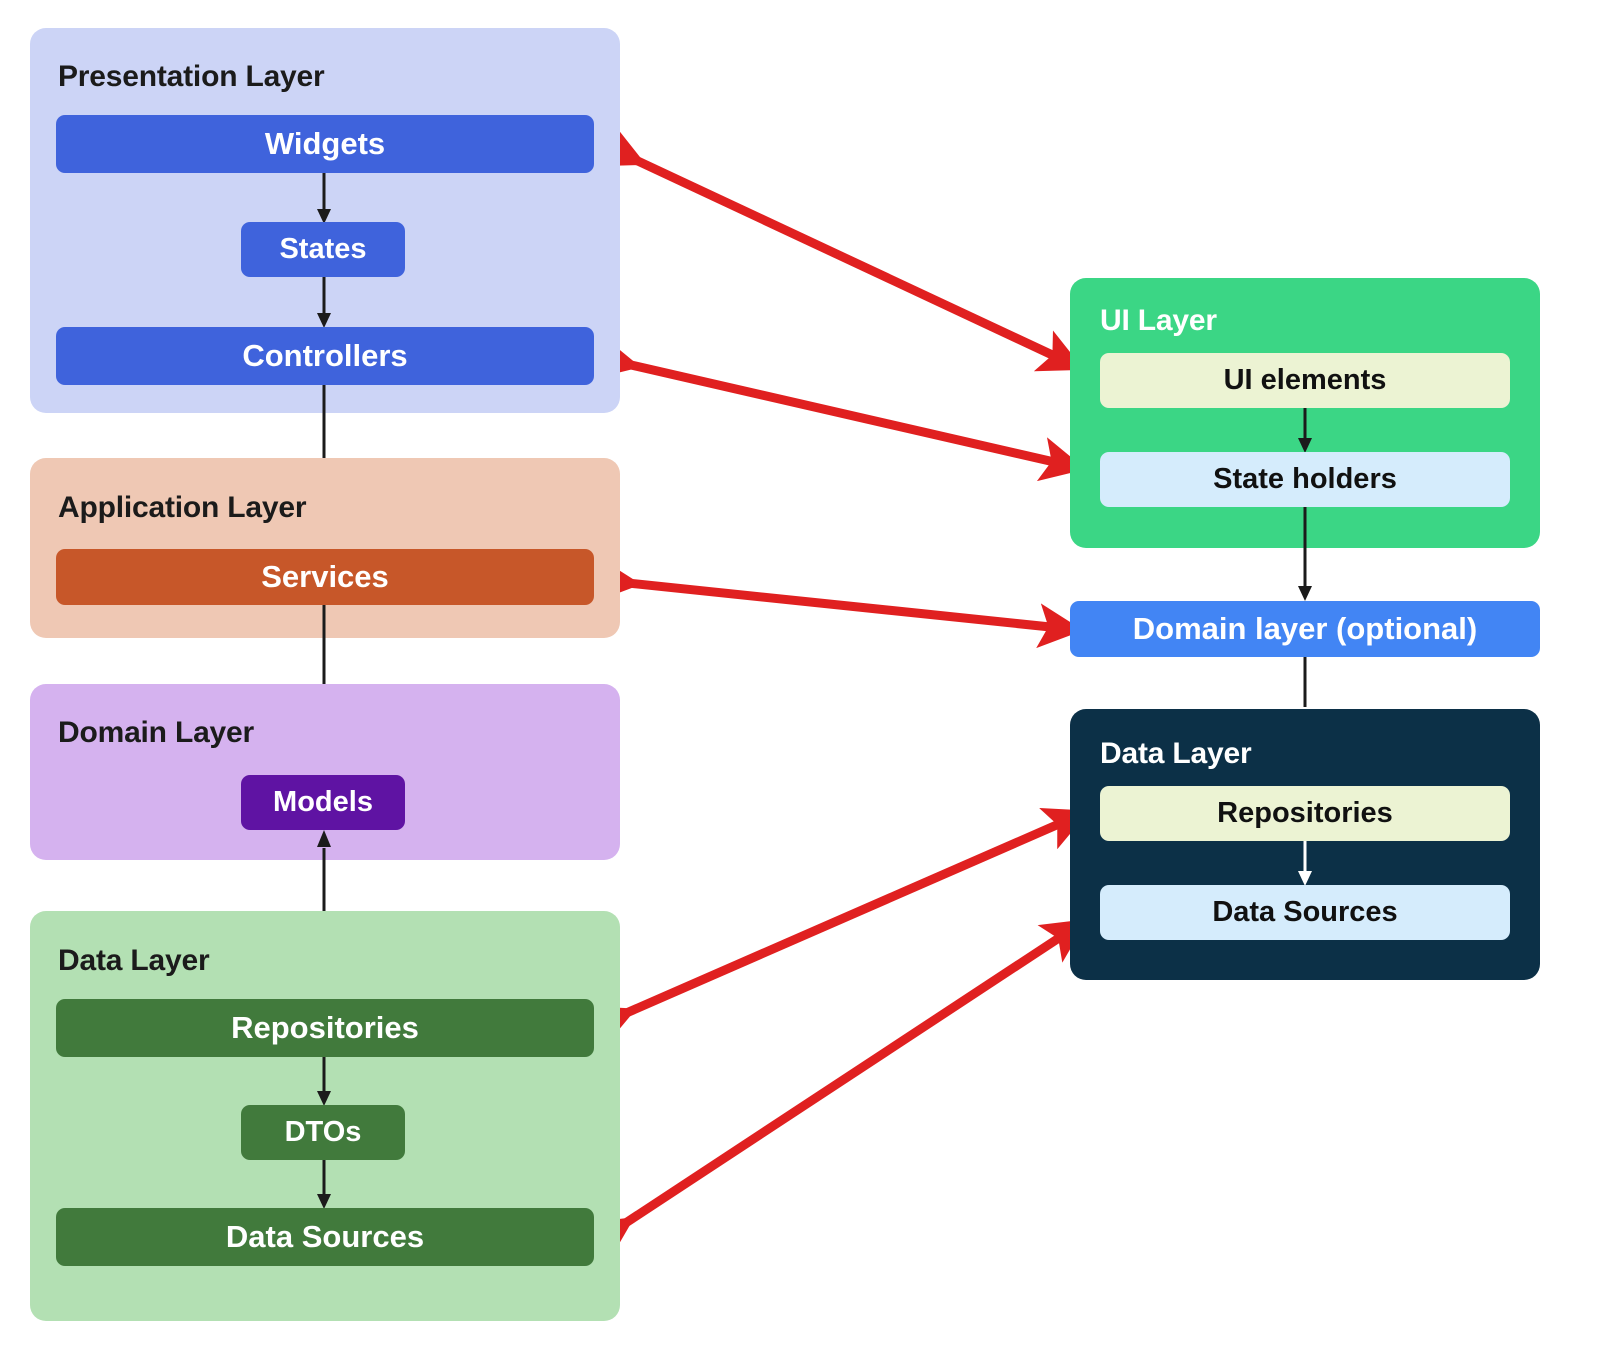 Image resolution: width=1600 pixels, height=1353 pixels. I want to click on node-controllers: Controllers, so click(325, 356).